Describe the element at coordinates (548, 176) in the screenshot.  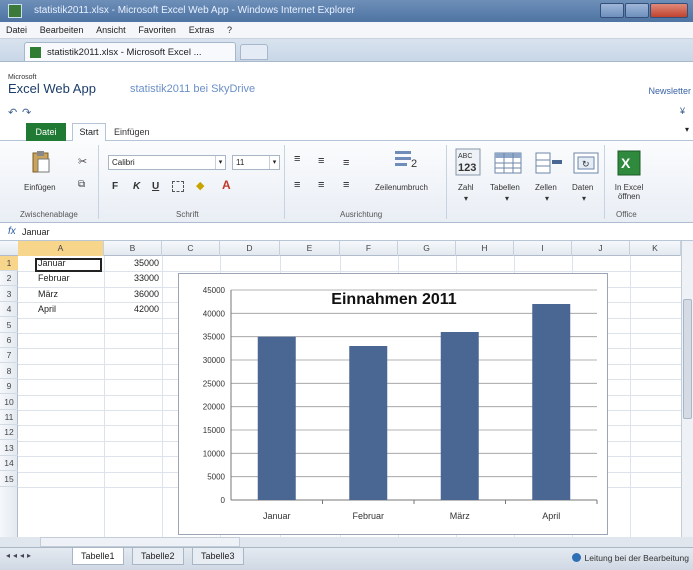
I see `cells-button: Zellen ▾` at that location.